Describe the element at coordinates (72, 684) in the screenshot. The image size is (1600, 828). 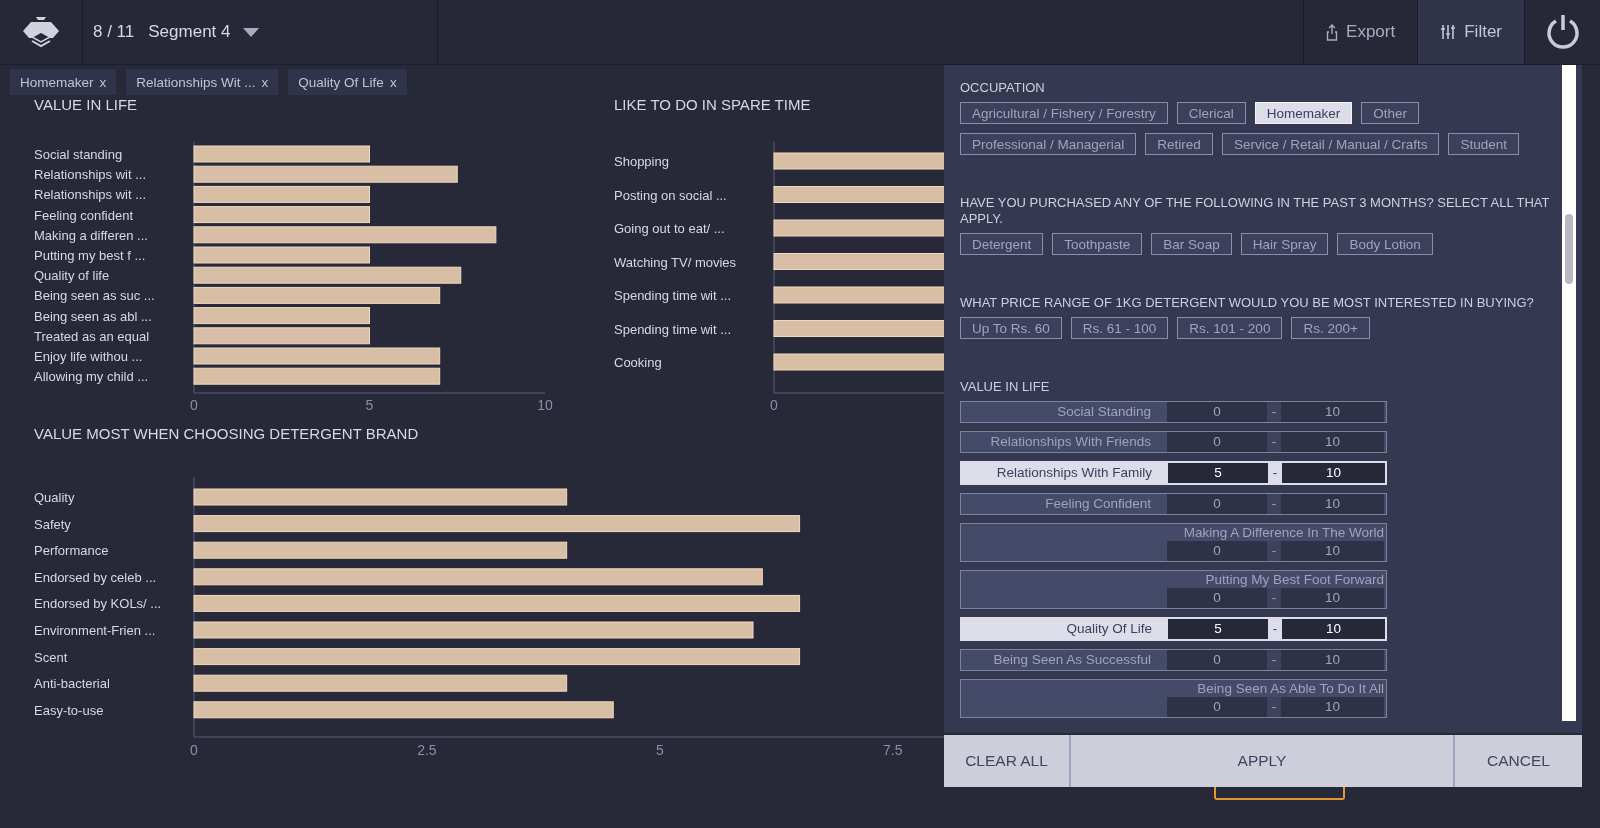
I see `category-label: Anti-bacterial` at that location.